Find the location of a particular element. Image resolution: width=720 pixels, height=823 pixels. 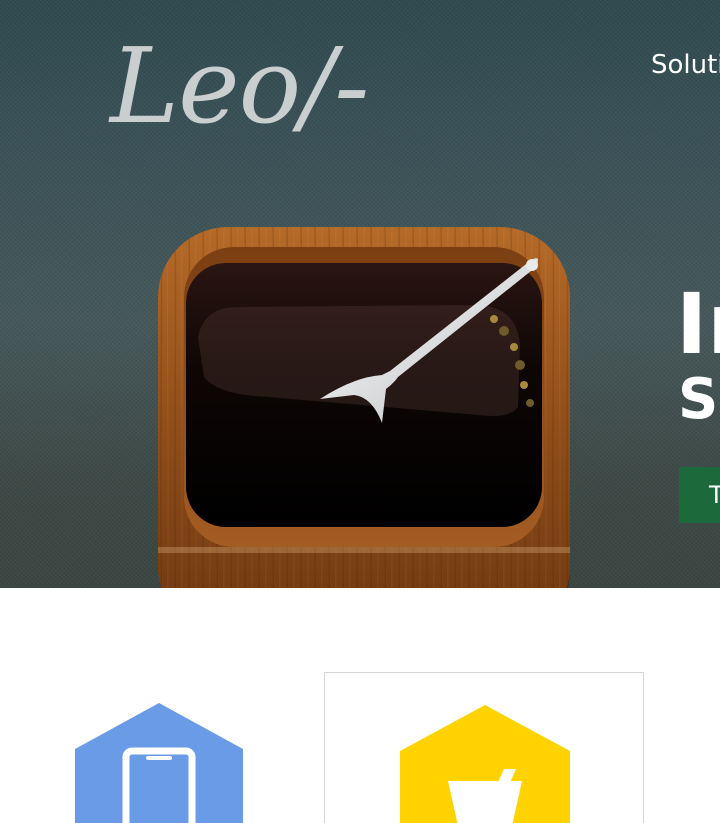

hero-headline: In is located at coordinates (698, 324).